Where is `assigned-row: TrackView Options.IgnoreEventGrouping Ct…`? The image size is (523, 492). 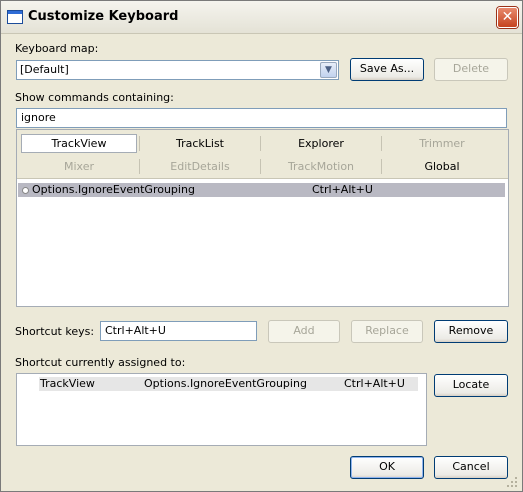 assigned-row: TrackView Options.IgnoreEventGrouping Ct… is located at coordinates (228, 384).